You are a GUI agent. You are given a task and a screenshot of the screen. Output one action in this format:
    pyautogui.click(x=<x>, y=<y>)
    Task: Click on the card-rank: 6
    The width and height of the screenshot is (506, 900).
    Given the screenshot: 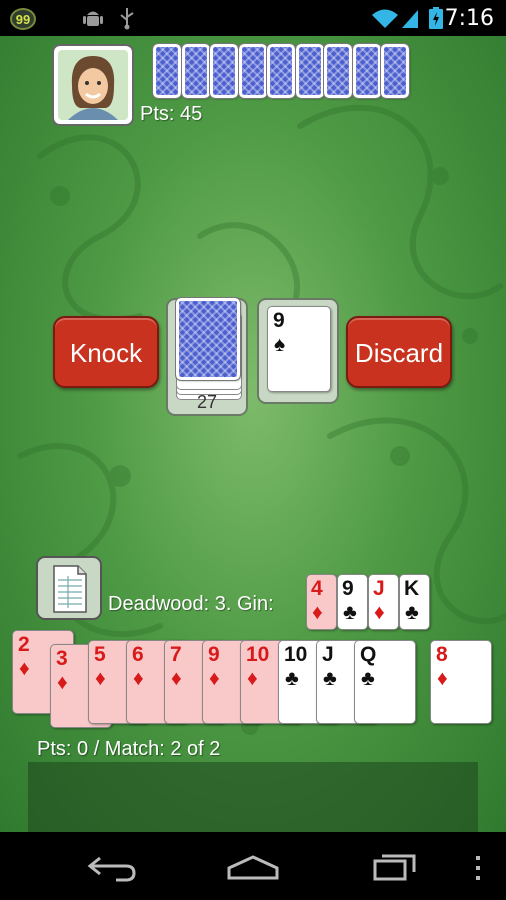 What is the action you would take?
    pyautogui.click(x=138, y=654)
    